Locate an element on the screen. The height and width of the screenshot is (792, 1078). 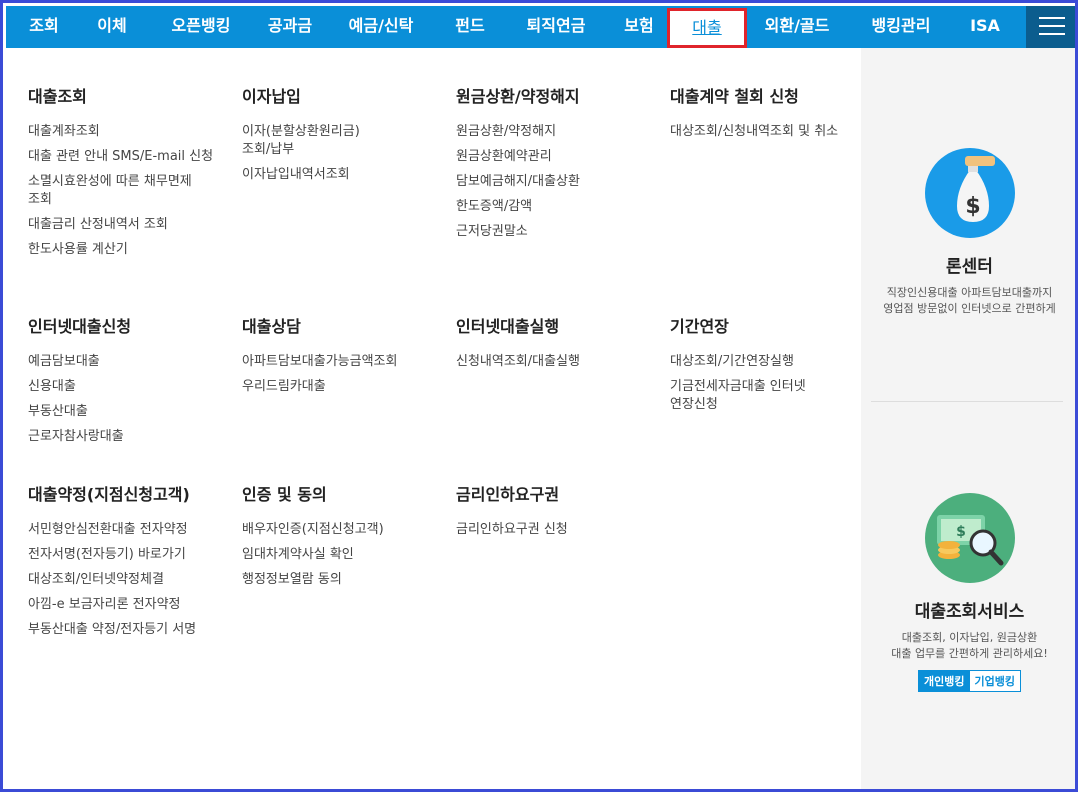
loan-center-title: 론센터 is located at coordinates (969, 267).